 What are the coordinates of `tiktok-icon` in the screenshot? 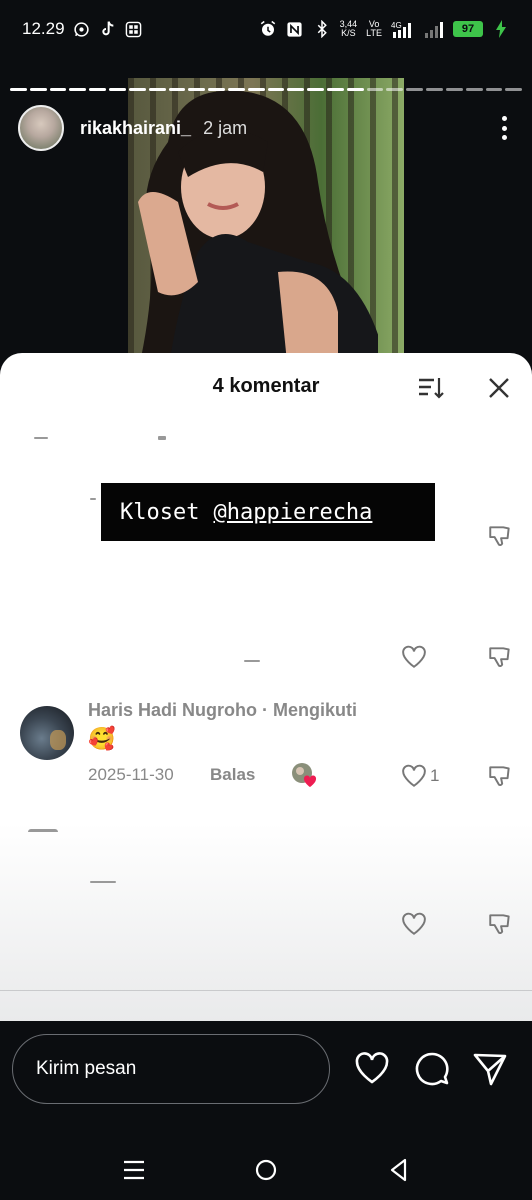 It's located at (108, 29).